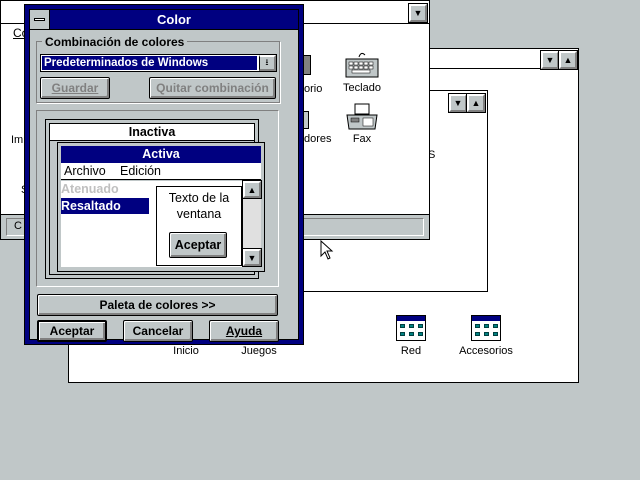  Describe the element at coordinates (149, 63) in the screenshot. I see `scheme-select-value: Predeterminados de Windows` at that location.